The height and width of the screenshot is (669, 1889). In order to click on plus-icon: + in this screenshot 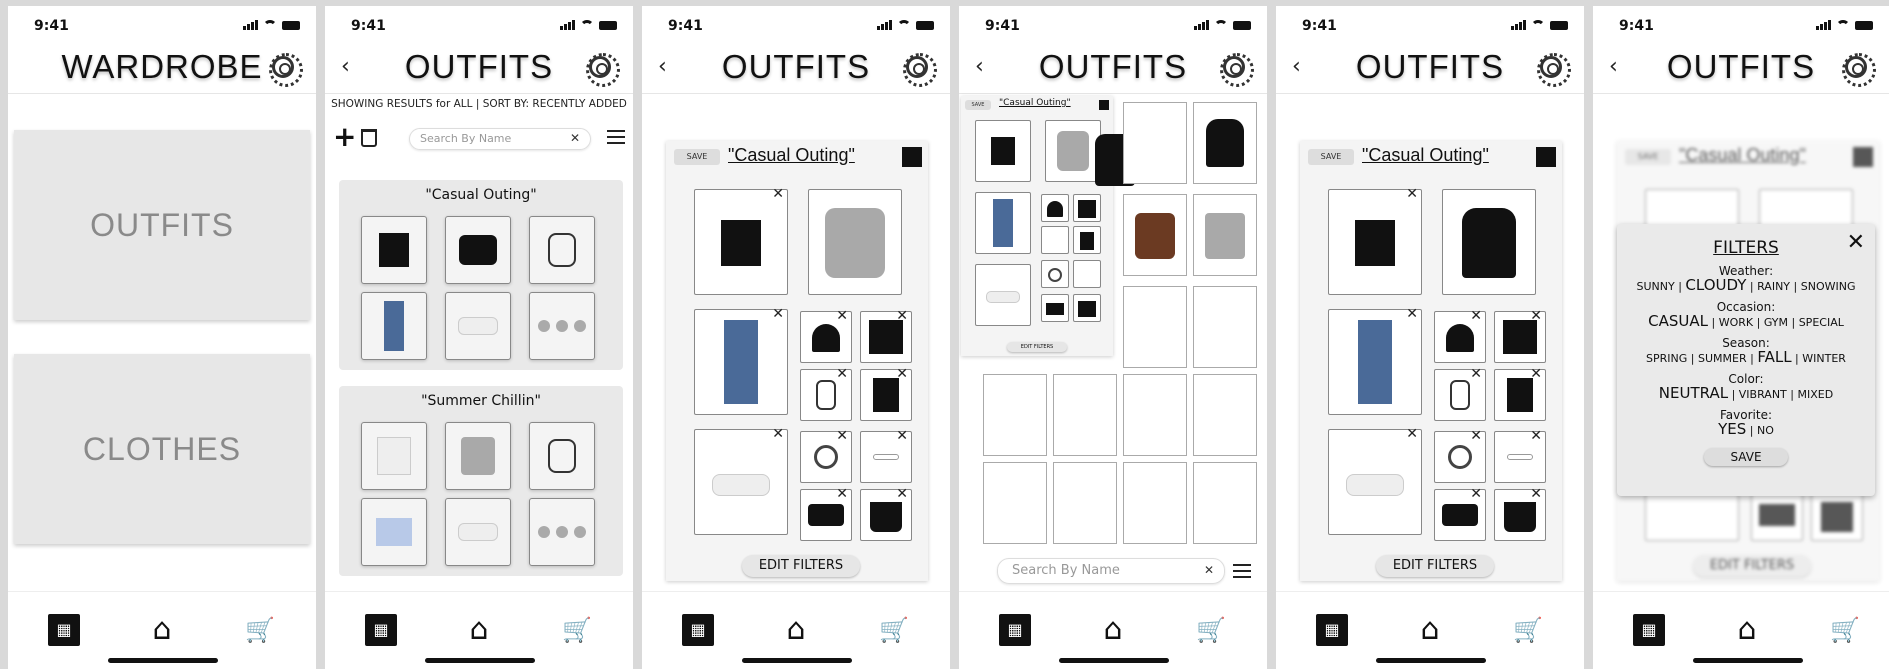, I will do `click(344, 137)`.